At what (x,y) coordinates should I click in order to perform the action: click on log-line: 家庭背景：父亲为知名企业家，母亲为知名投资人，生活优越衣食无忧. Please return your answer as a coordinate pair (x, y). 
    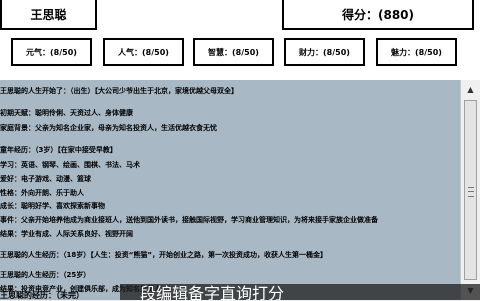
    Looking at the image, I should click on (108, 128).